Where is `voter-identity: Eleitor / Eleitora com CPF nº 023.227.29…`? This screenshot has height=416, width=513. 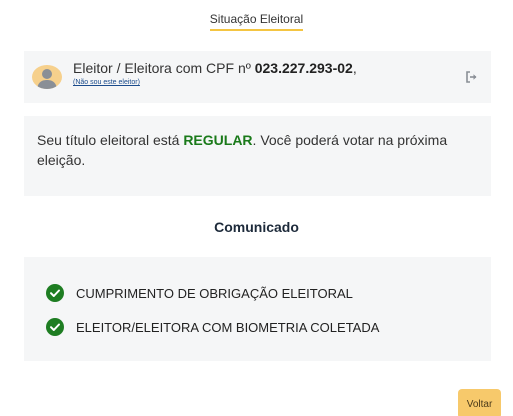 voter-identity: Eleitor / Eleitora com CPF nº 023.227.29… is located at coordinates (215, 68).